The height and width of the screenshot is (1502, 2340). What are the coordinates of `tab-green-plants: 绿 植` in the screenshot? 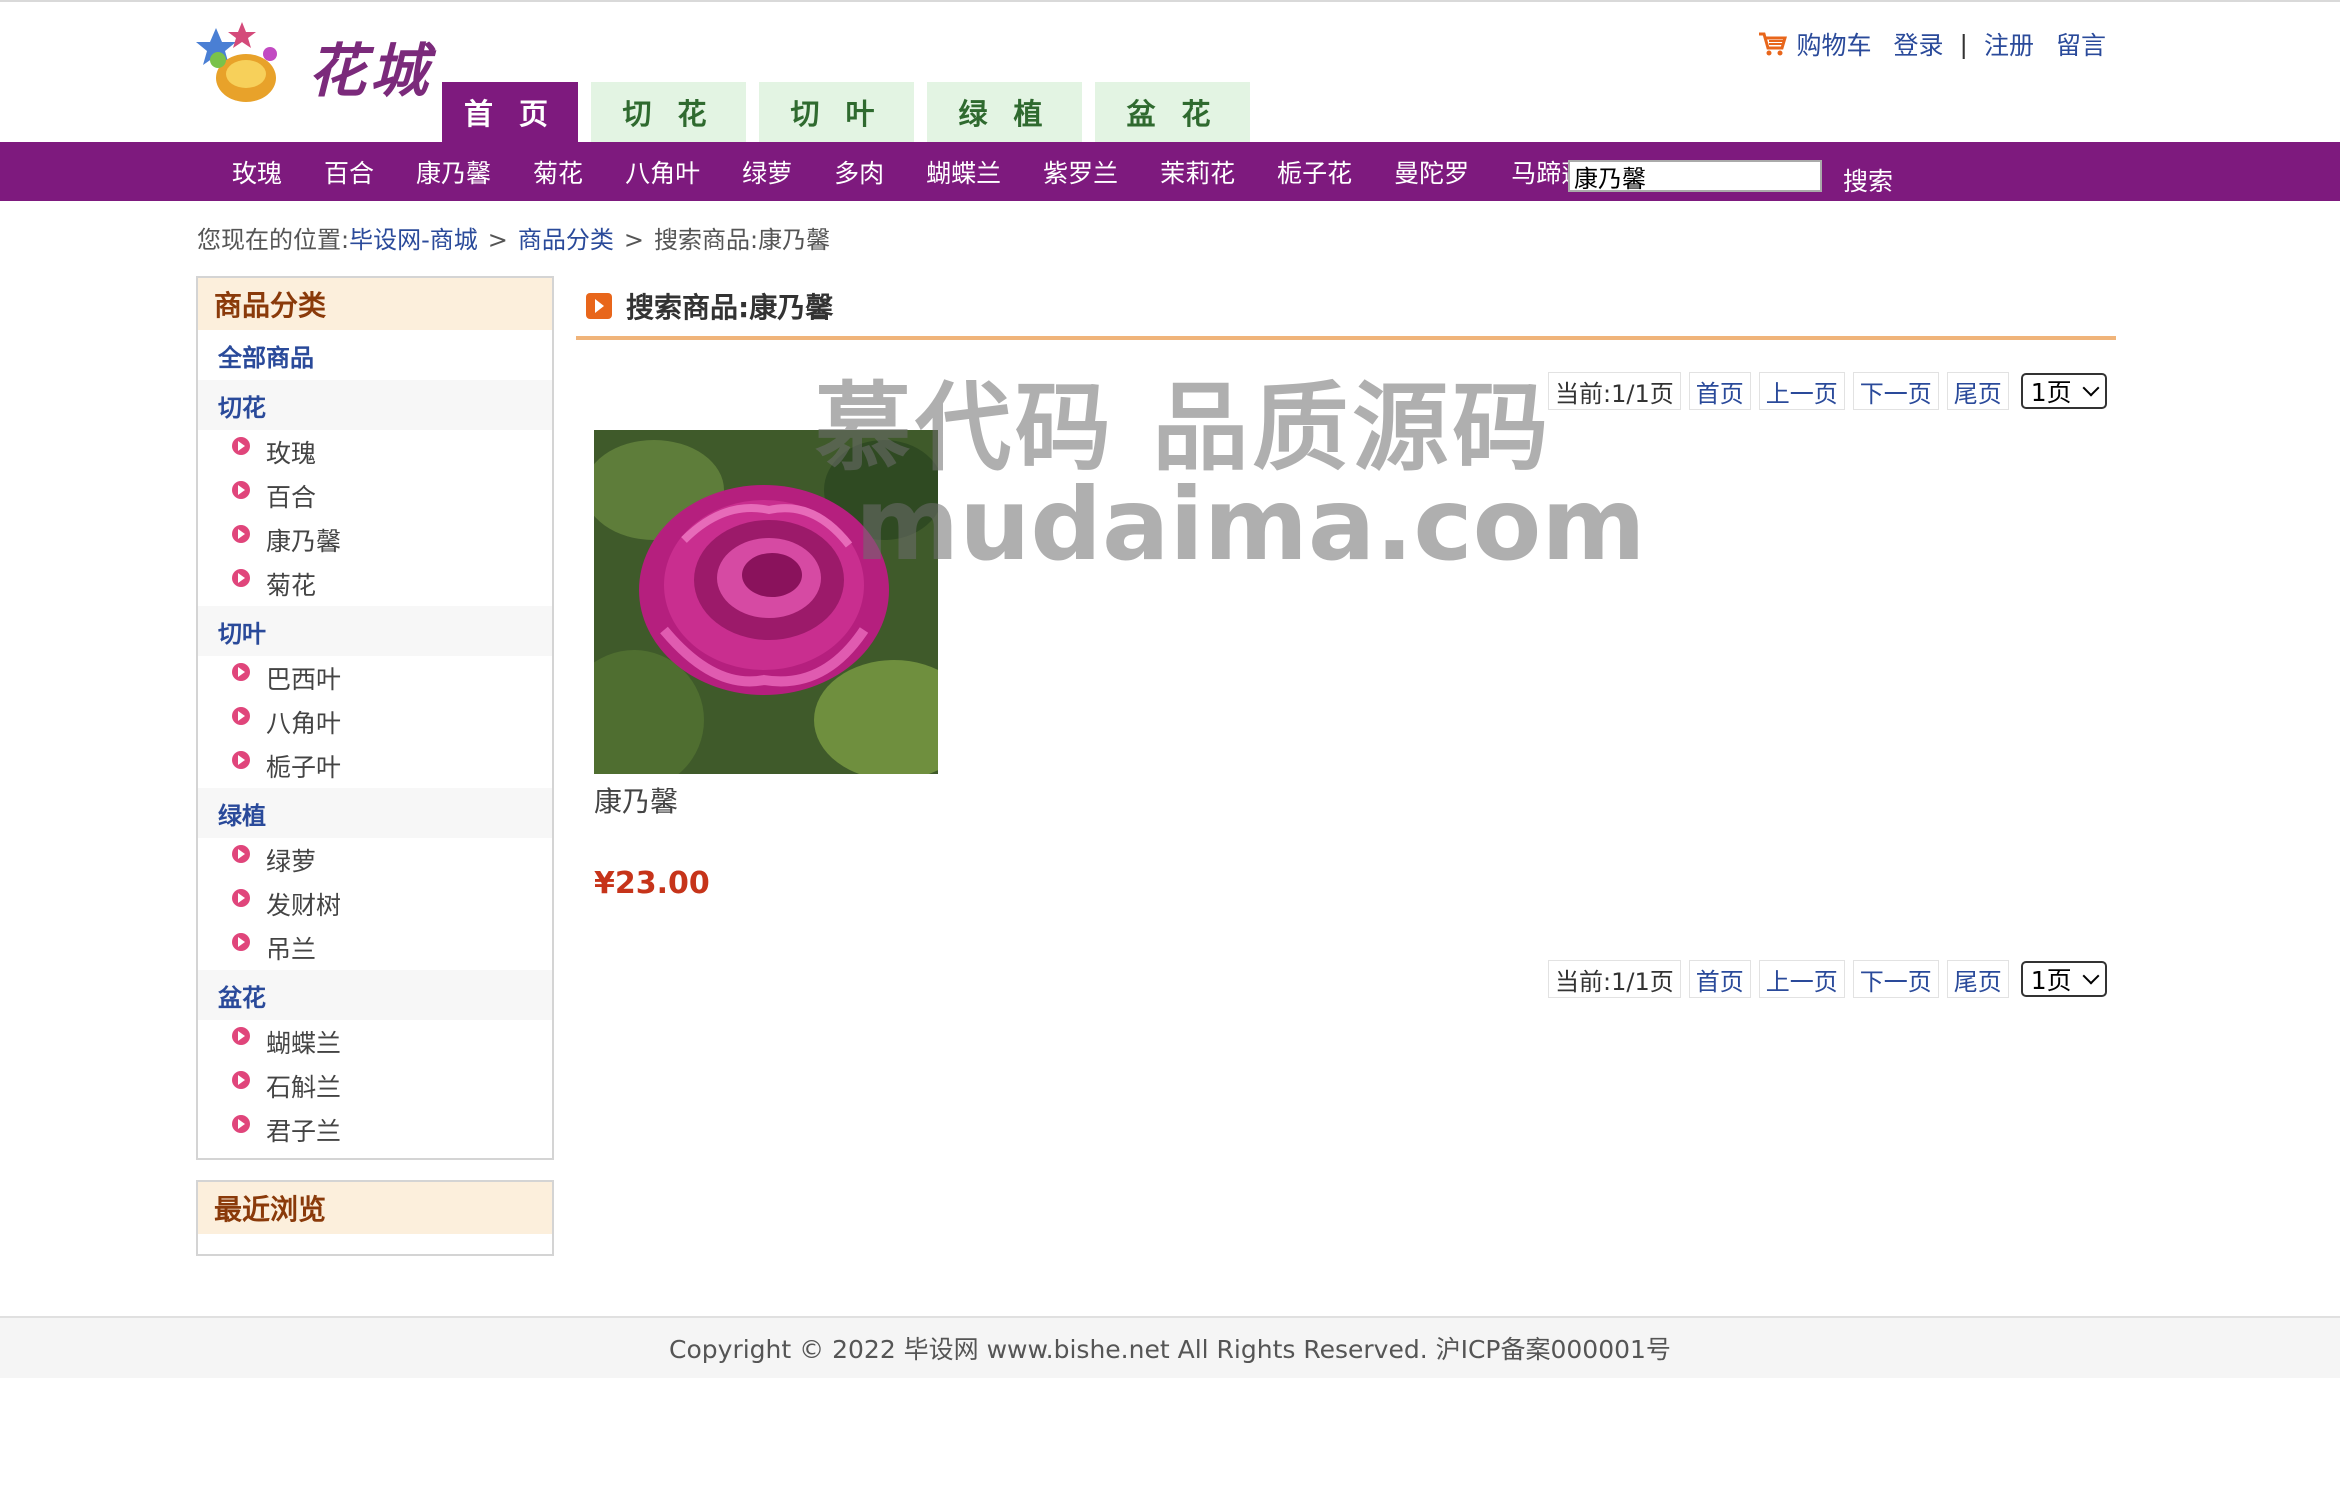 It's located at (1004, 112).